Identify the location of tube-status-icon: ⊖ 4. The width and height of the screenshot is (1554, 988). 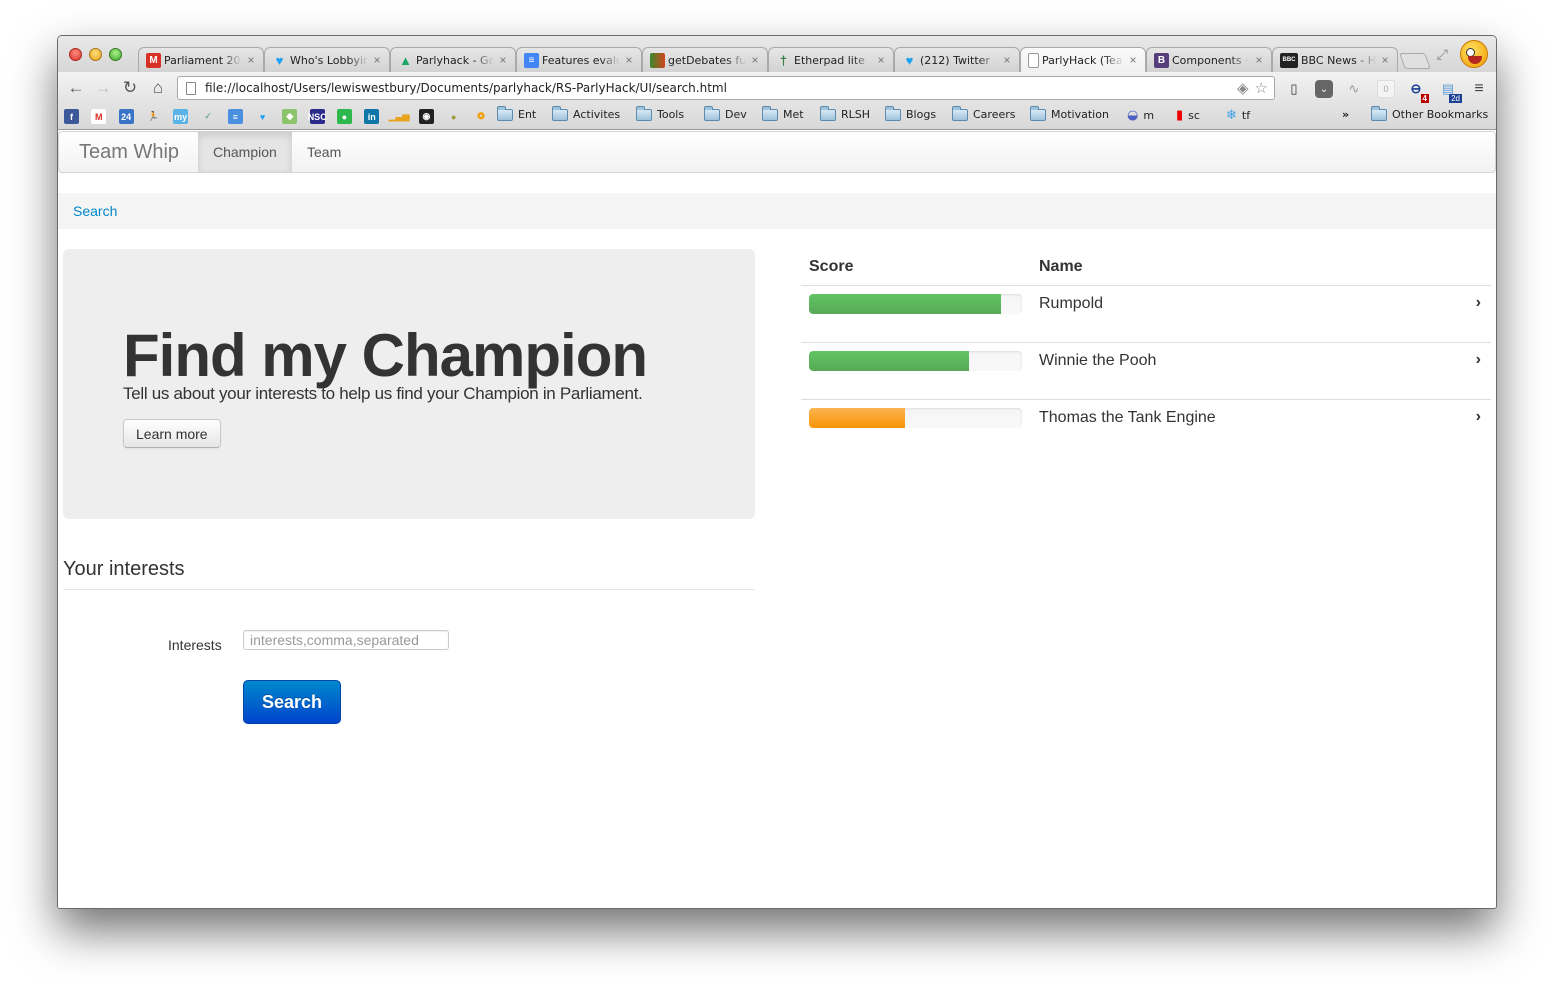
(1418, 91).